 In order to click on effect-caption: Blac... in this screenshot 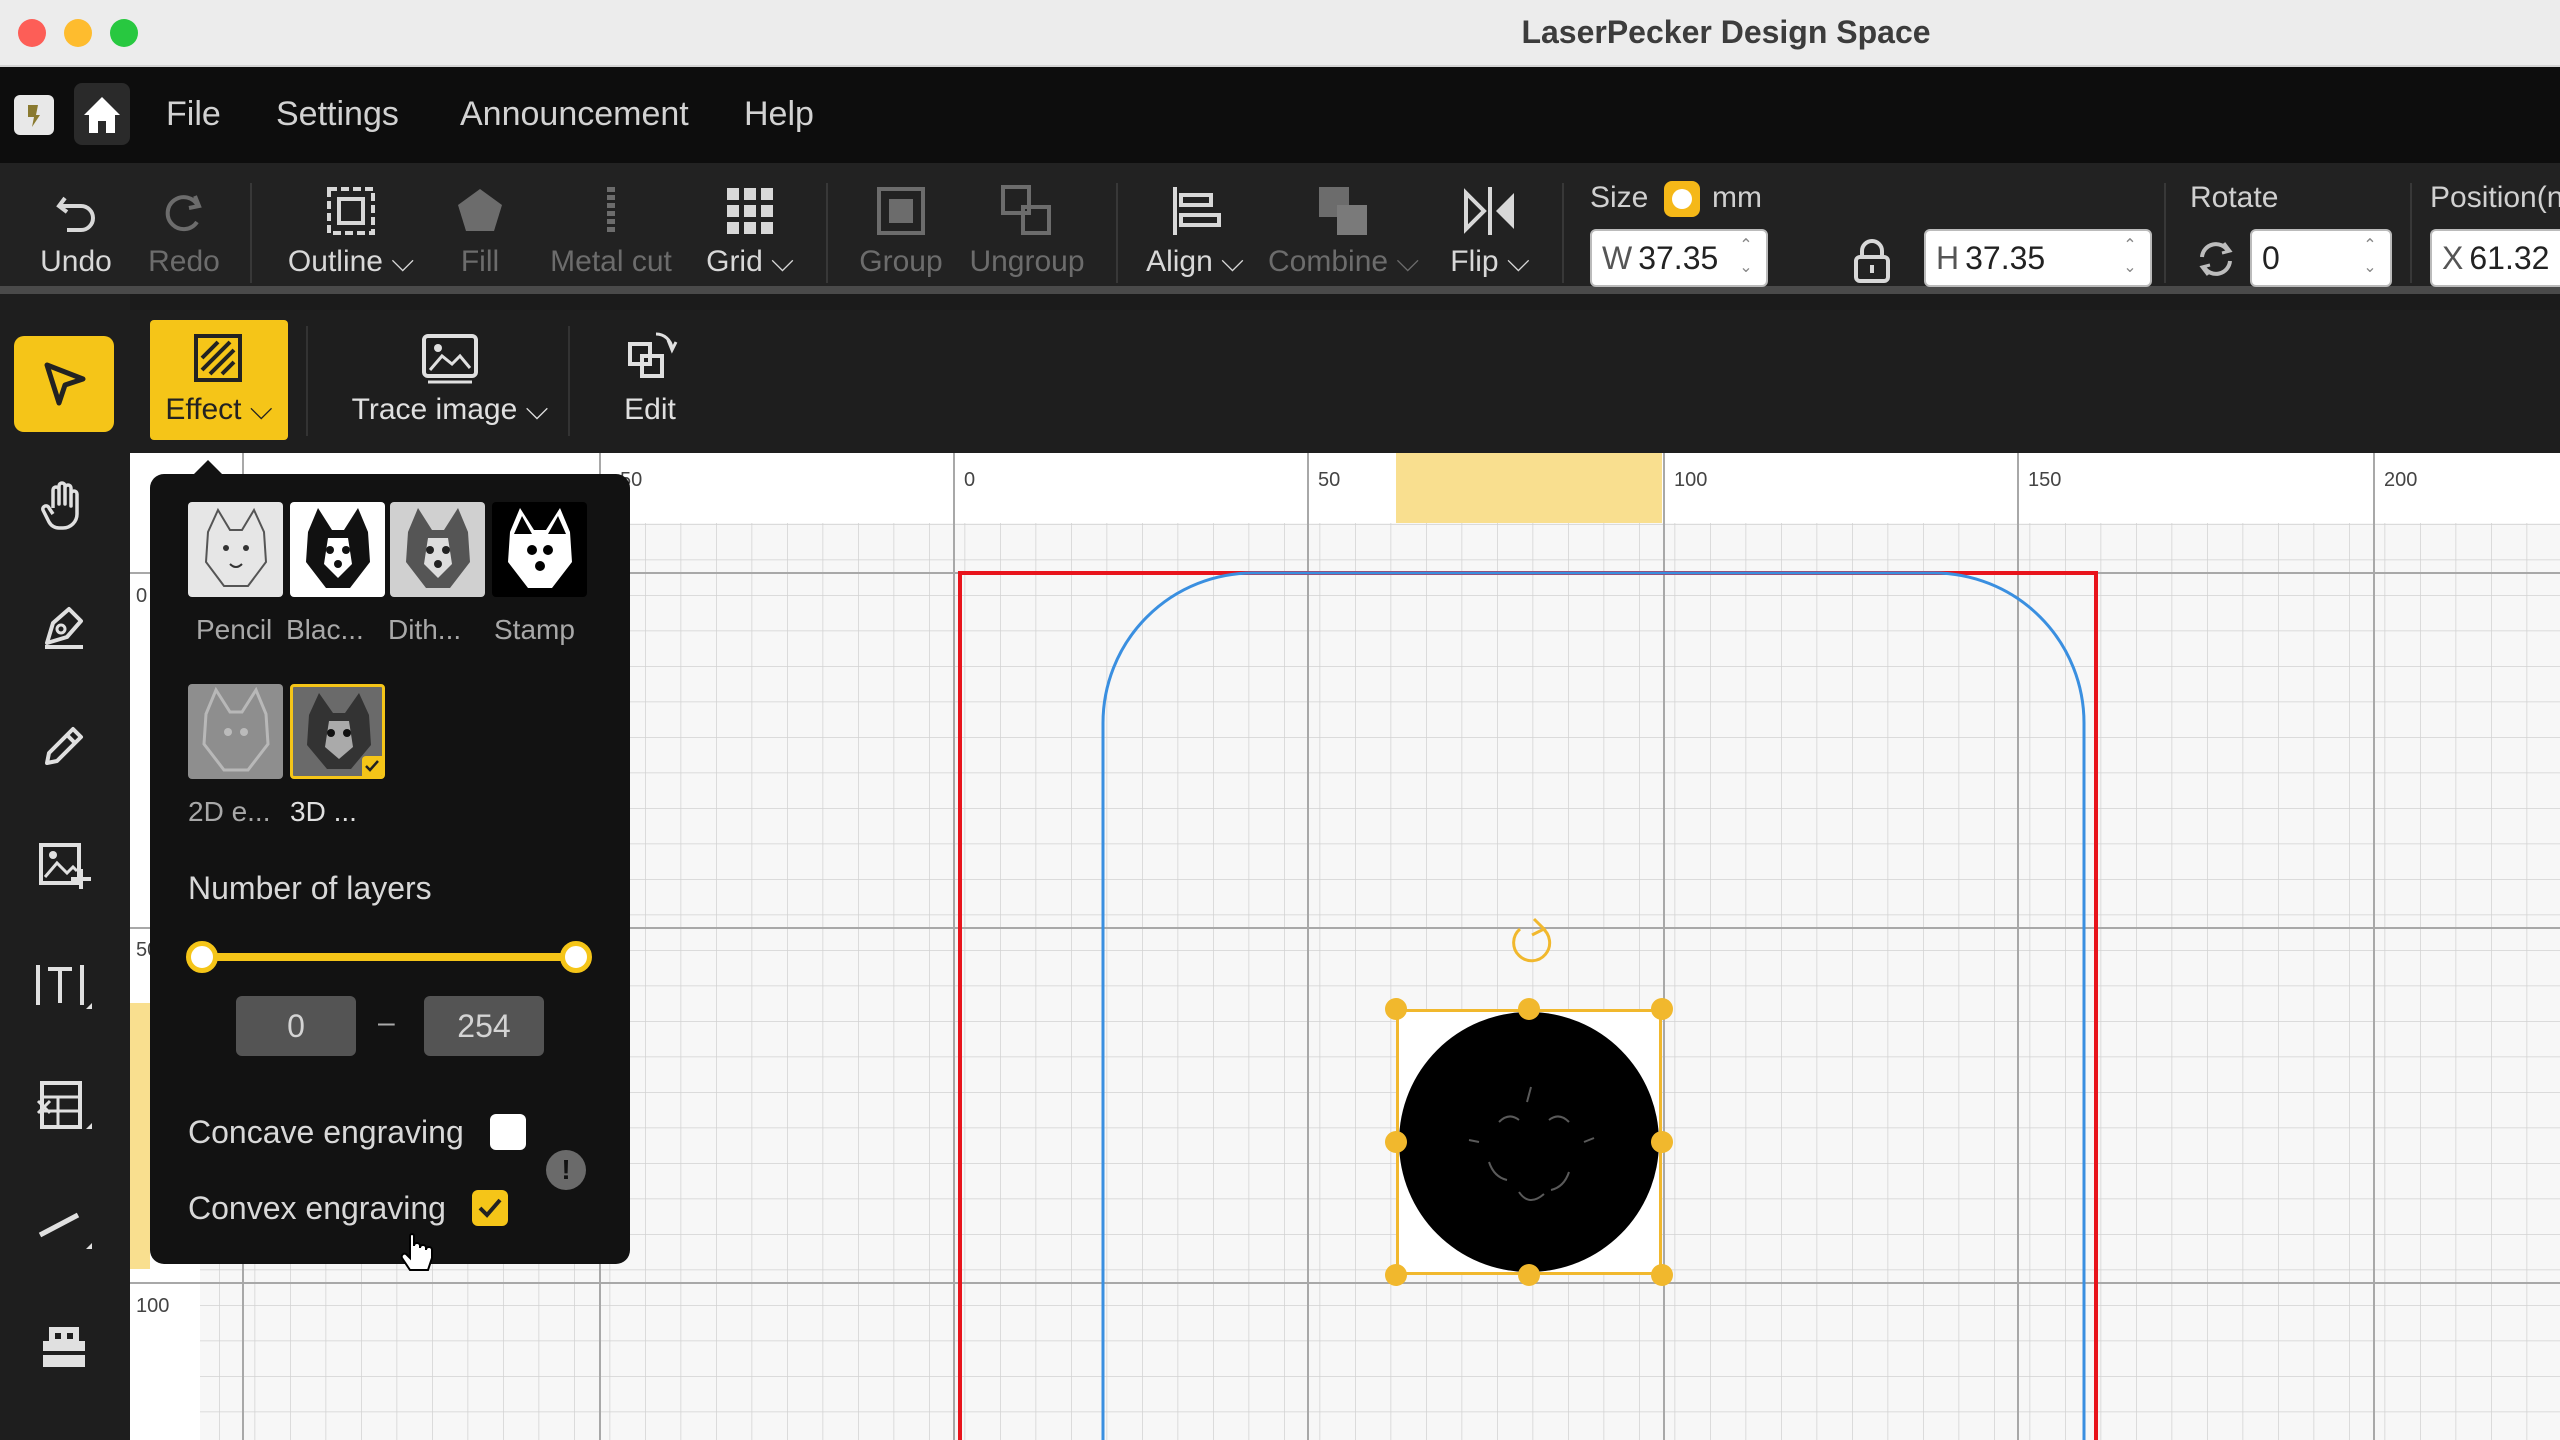, I will do `click(325, 629)`.